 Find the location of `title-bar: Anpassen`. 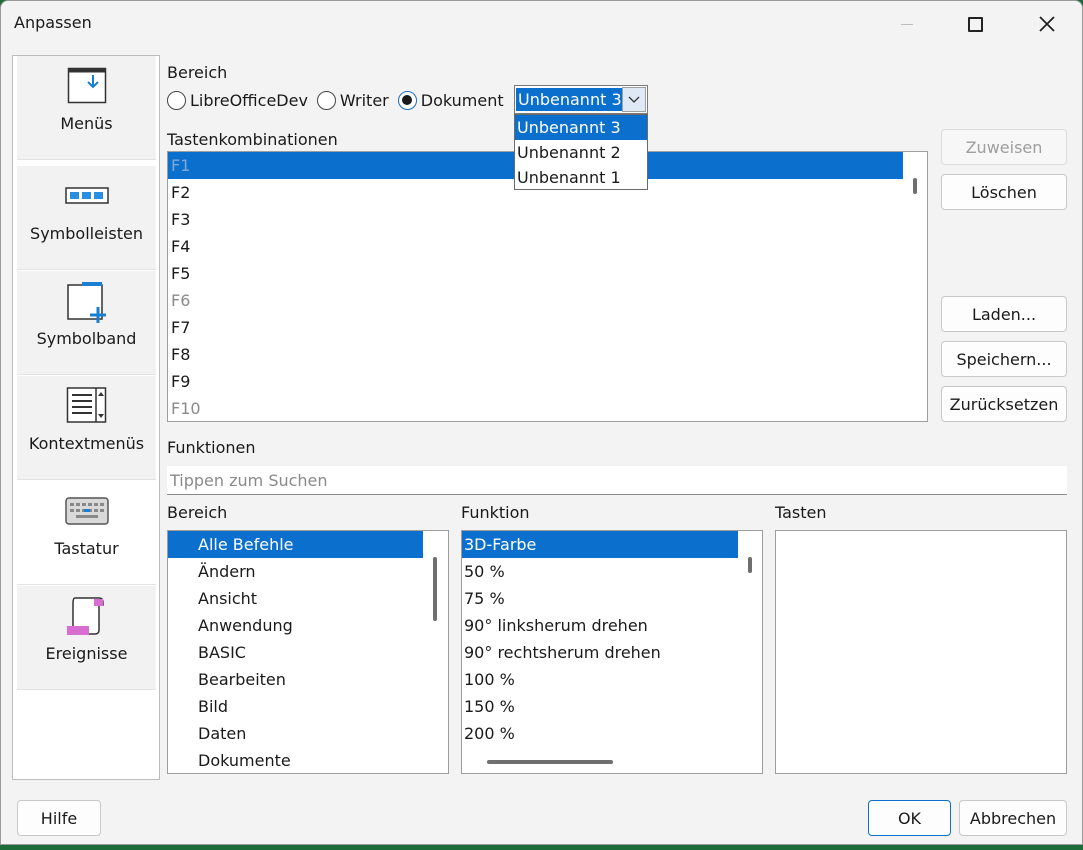

title-bar: Anpassen is located at coordinates (541, 24).